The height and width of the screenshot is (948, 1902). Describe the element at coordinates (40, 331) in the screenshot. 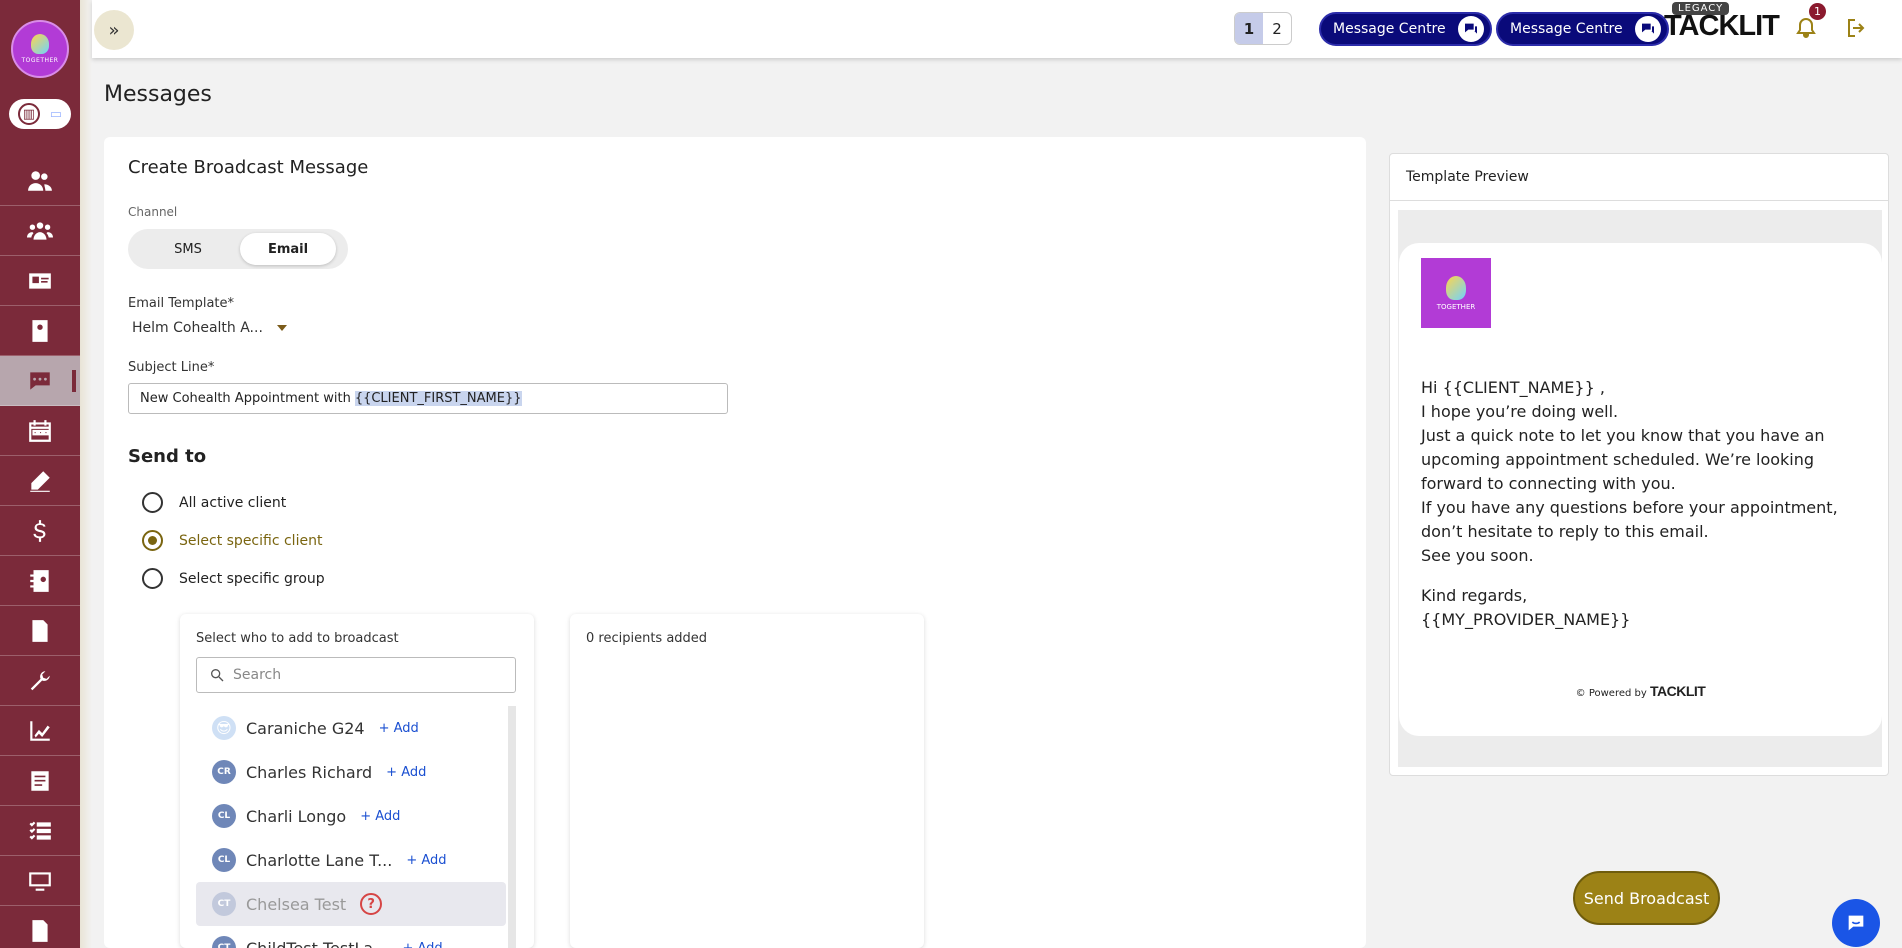

I see `sidebar-item-profile` at that location.